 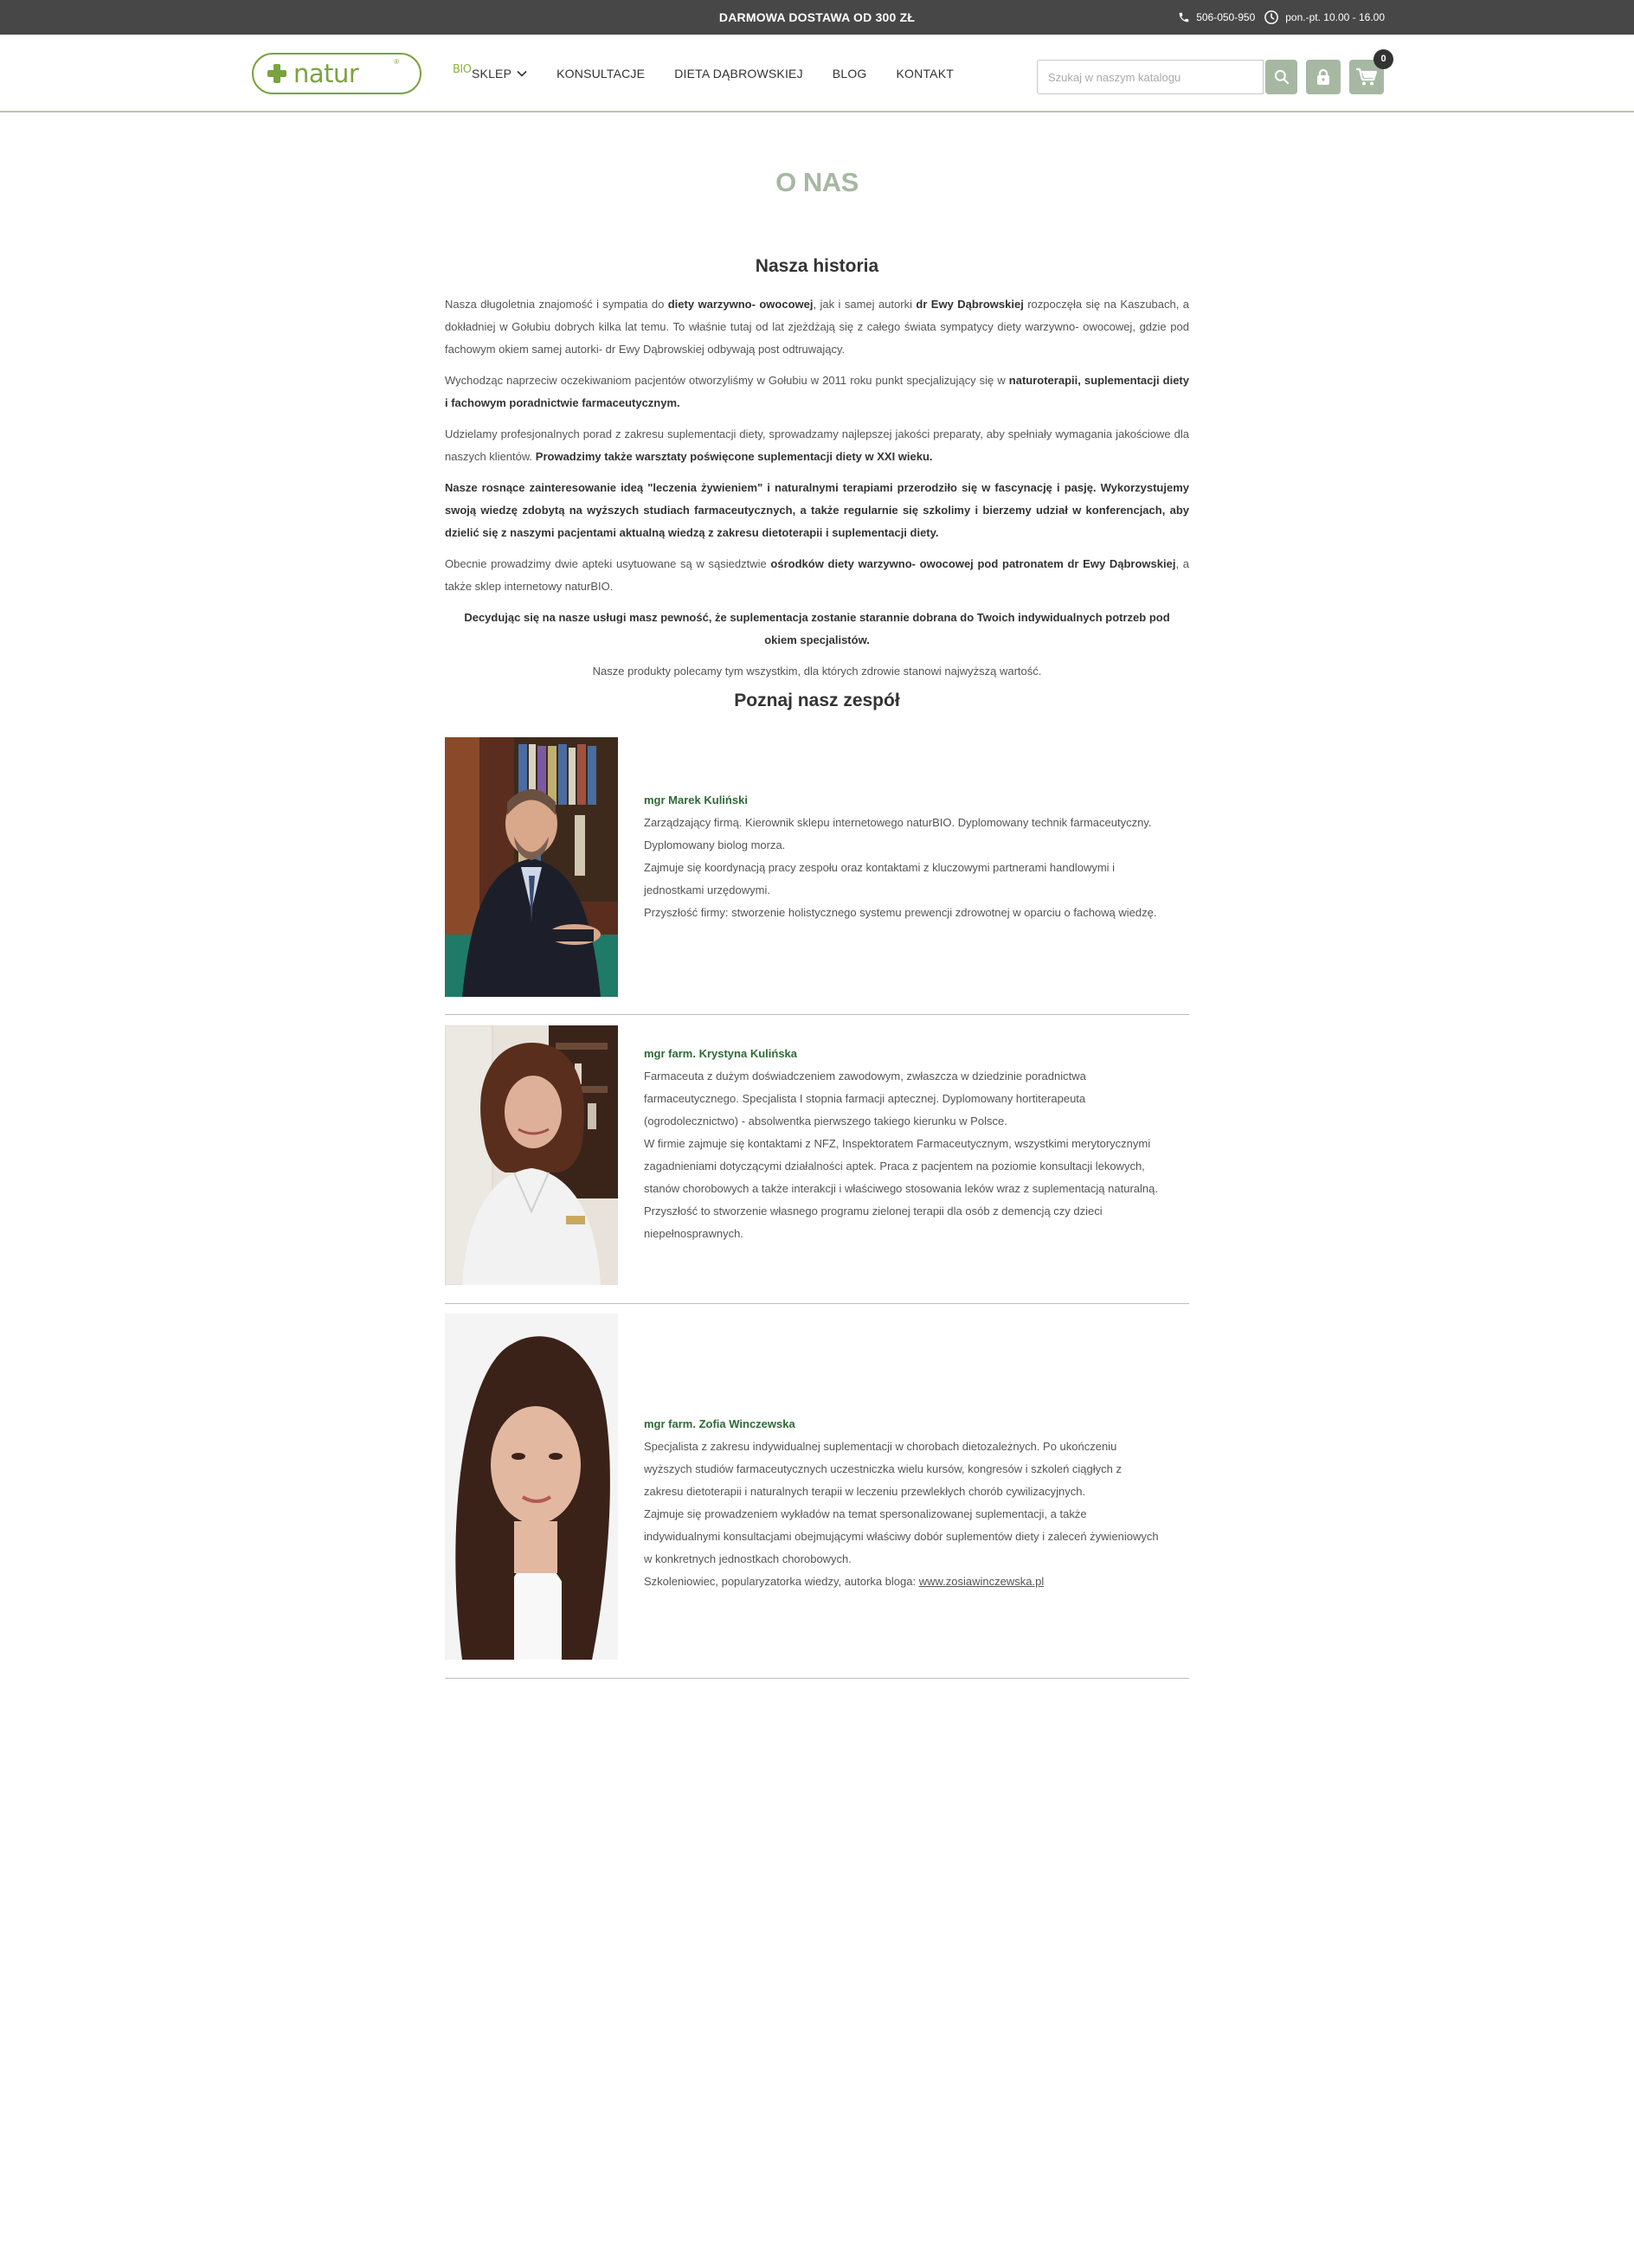 I want to click on team-member-name: mgr farm. Krystyna Kulińska, so click(x=721, y=1053).